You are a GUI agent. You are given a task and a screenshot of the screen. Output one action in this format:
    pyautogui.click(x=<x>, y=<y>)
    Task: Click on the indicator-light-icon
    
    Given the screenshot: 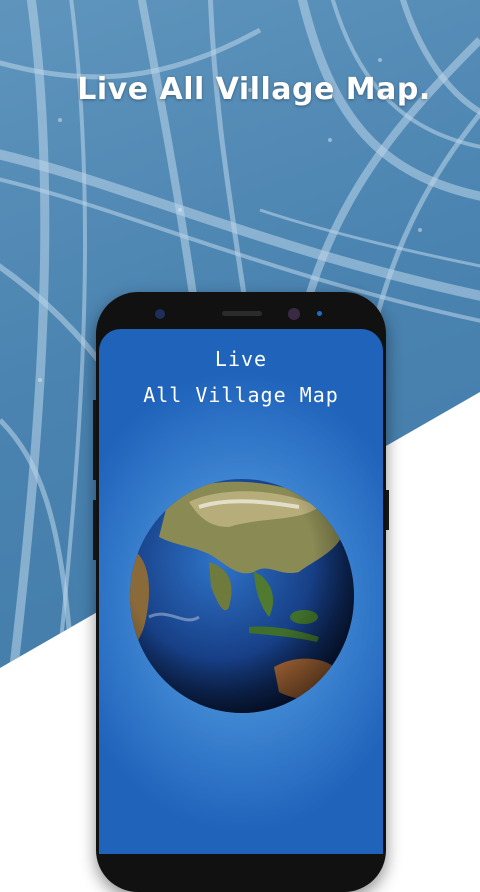 What is the action you would take?
    pyautogui.click(x=319, y=313)
    